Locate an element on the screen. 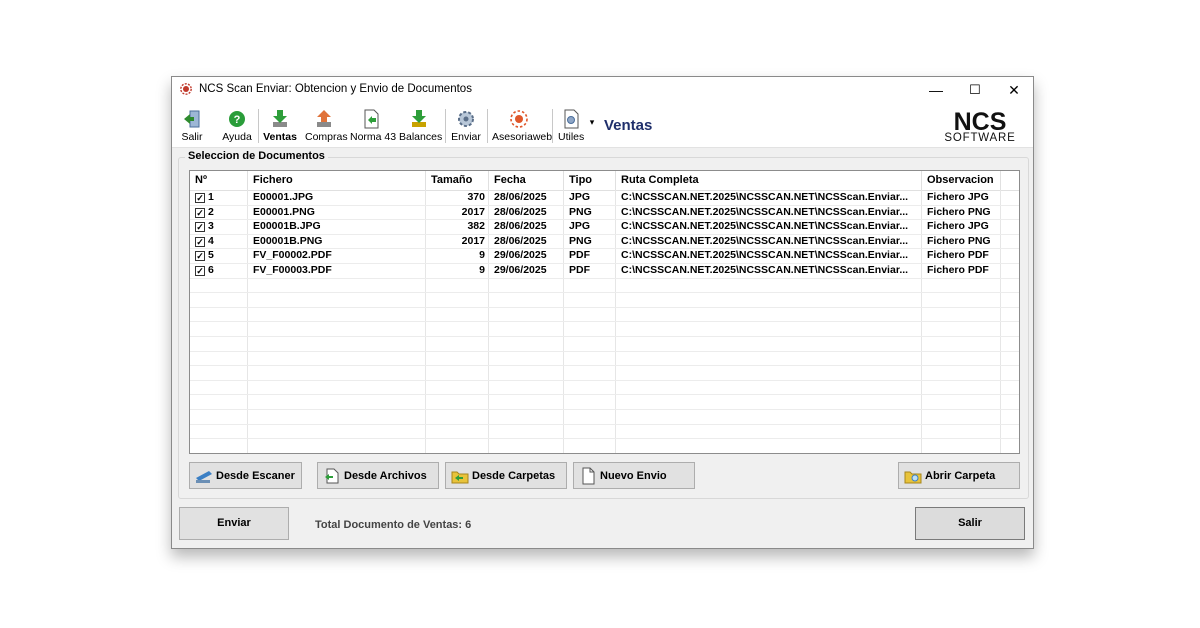 This screenshot has height=628, width=1200. column-header-ruta: Ruta Completa is located at coordinates (769, 180).